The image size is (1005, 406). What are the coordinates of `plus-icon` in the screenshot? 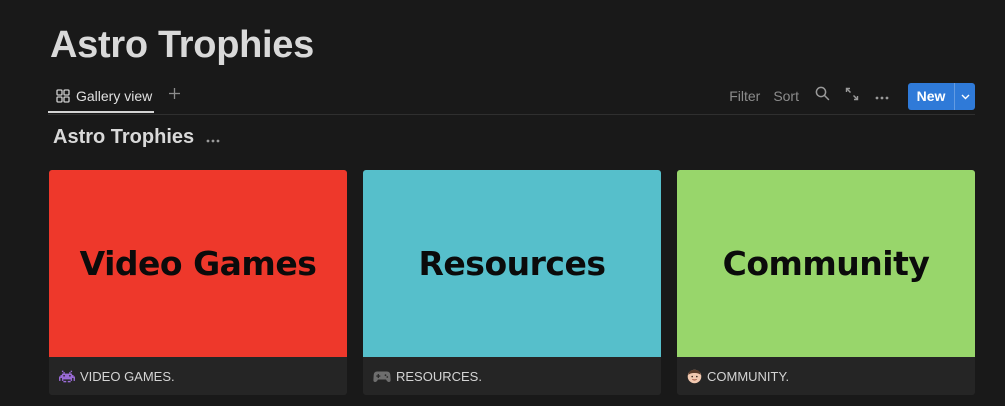 It's located at (174, 96).